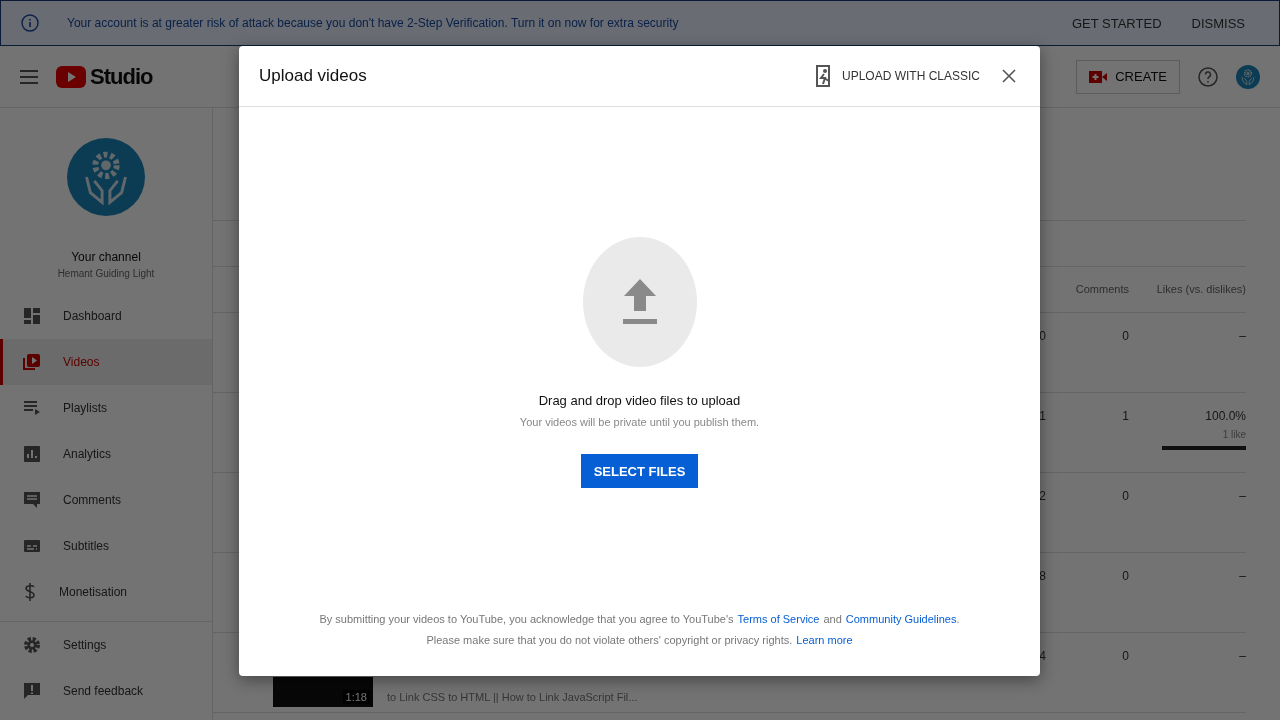 The width and height of the screenshot is (1280, 720). Describe the element at coordinates (1042, 655) in the screenshot. I see `table-cell-text: 4` at that location.